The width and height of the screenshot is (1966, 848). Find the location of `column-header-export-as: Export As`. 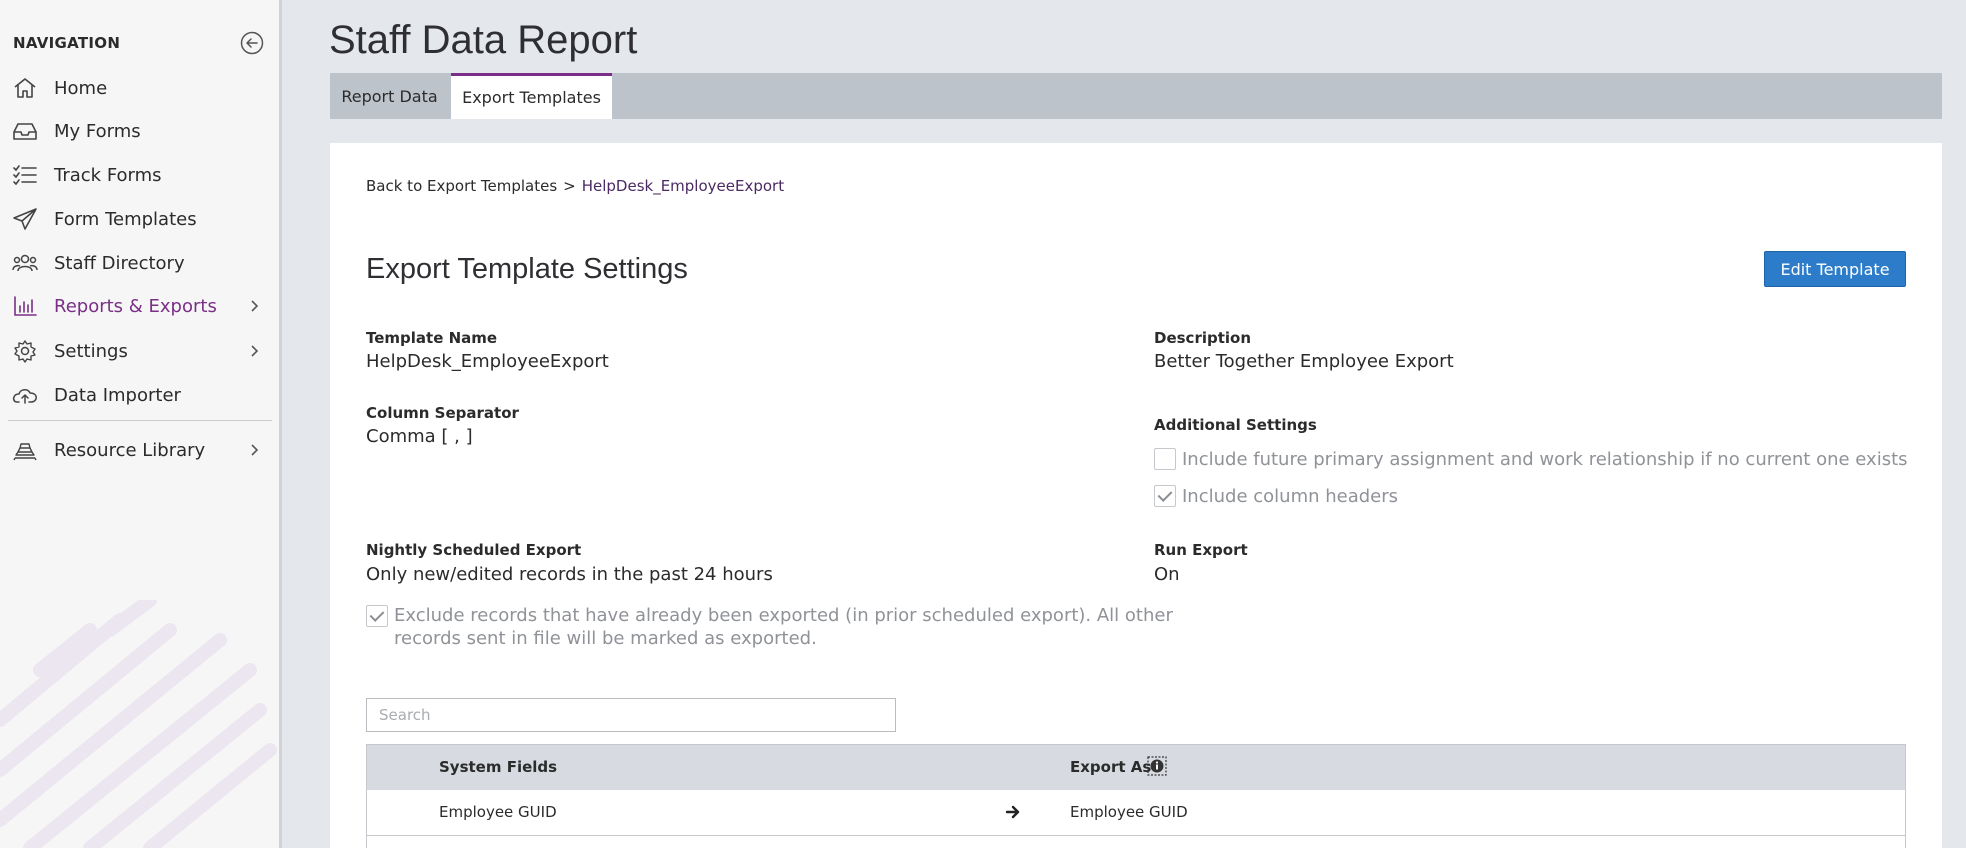

column-header-export-as: Export As is located at coordinates (1111, 767).